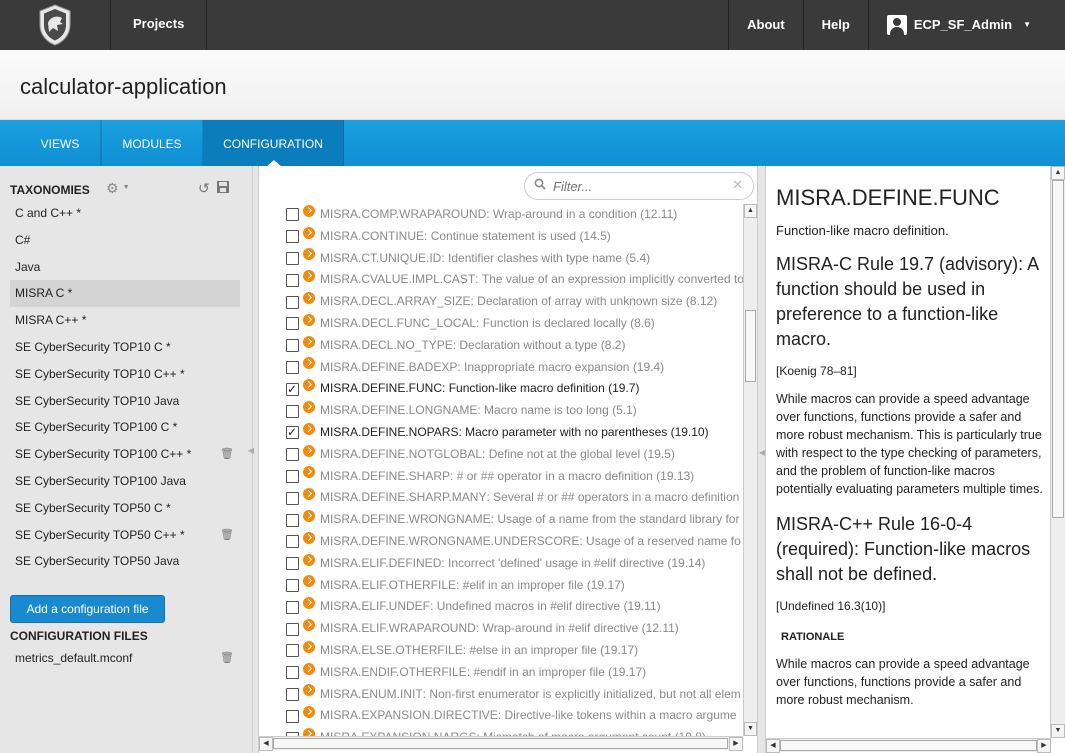  What do you see at coordinates (125, 427) in the screenshot?
I see `taxonomy-item: SE CyberSecurity TOP100 C *` at bounding box center [125, 427].